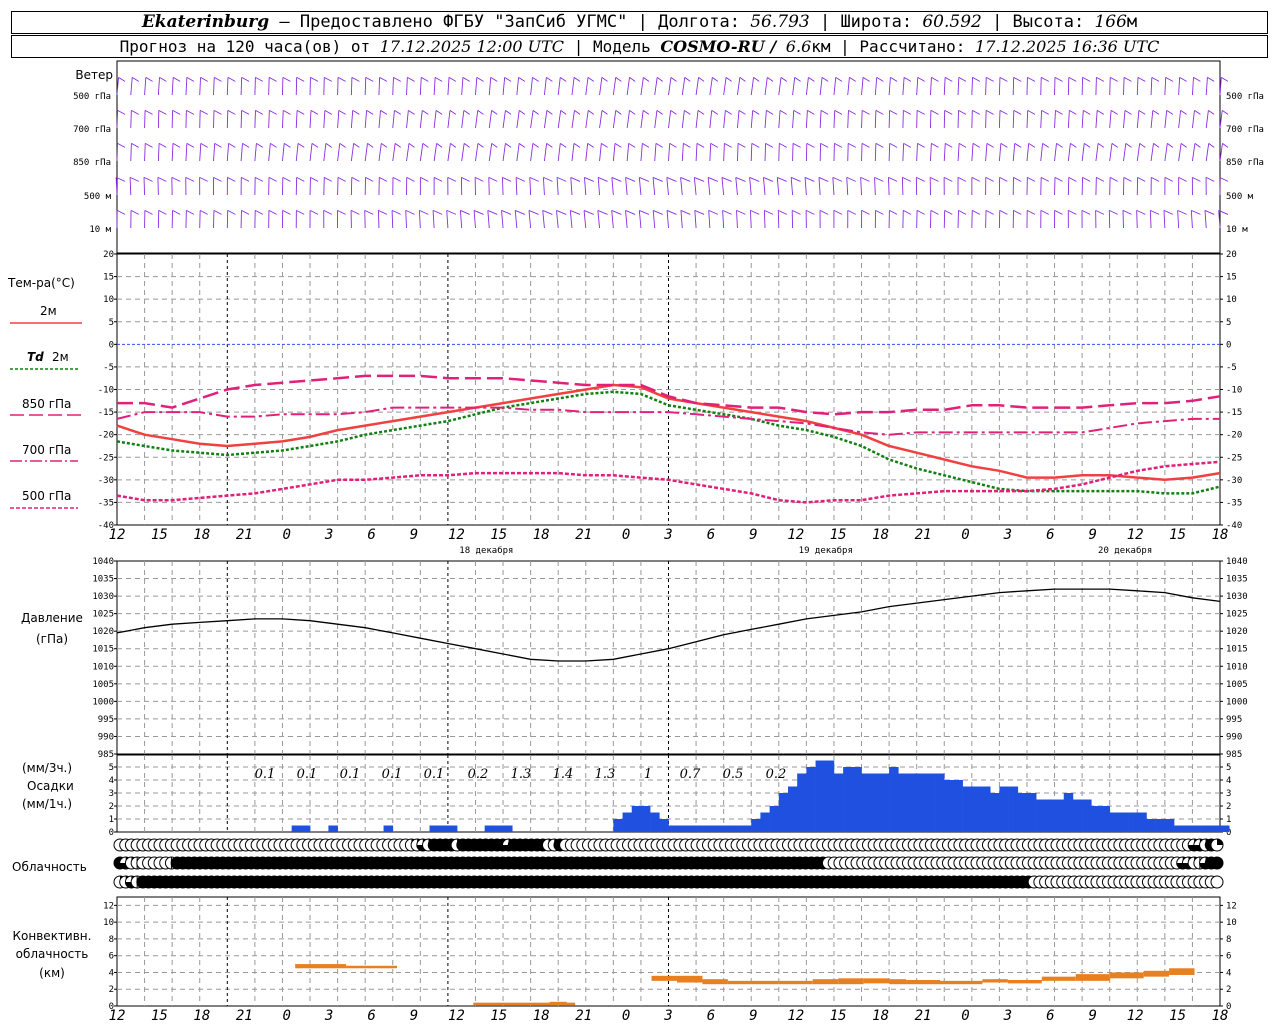 The image size is (1280, 1024). What do you see at coordinates (1231, 923) in the screenshot?
I see `conv-tick-right: 10` at bounding box center [1231, 923].